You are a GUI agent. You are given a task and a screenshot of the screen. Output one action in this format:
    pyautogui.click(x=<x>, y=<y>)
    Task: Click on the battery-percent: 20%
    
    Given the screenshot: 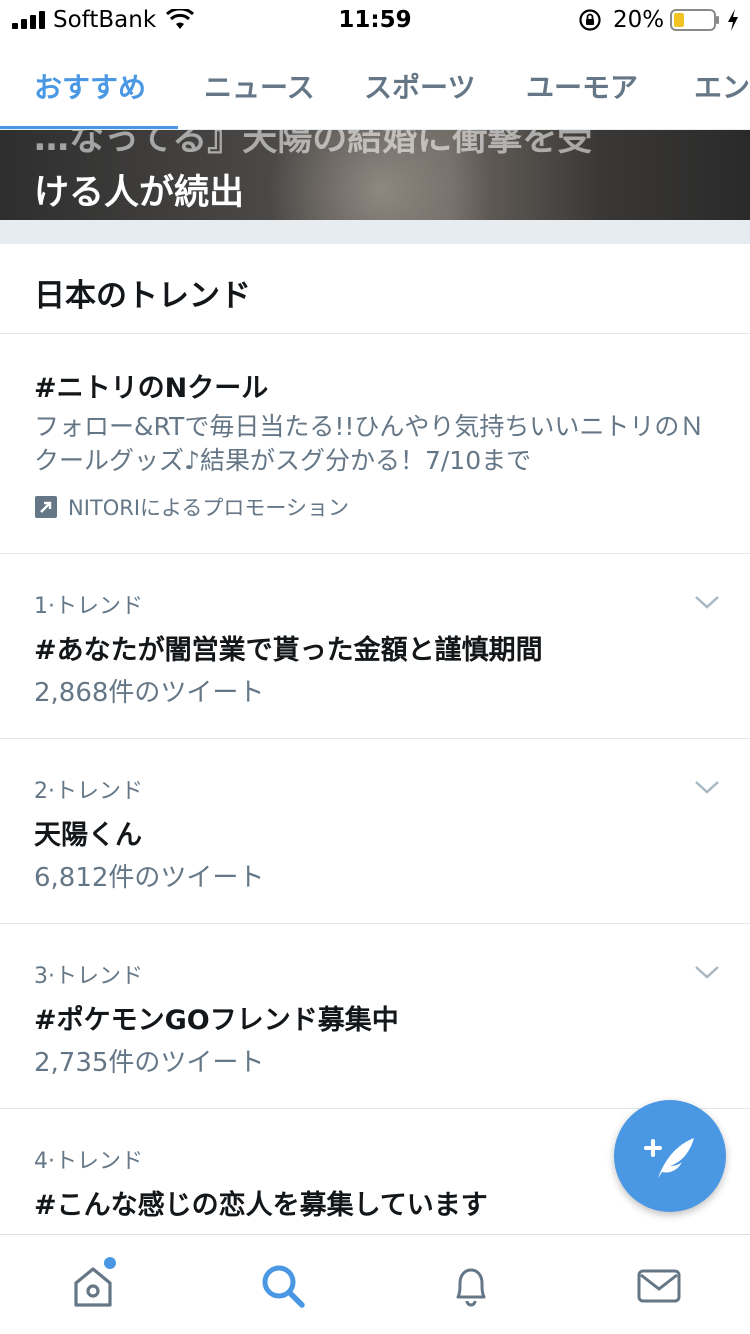 What is the action you would take?
    pyautogui.click(x=639, y=20)
    